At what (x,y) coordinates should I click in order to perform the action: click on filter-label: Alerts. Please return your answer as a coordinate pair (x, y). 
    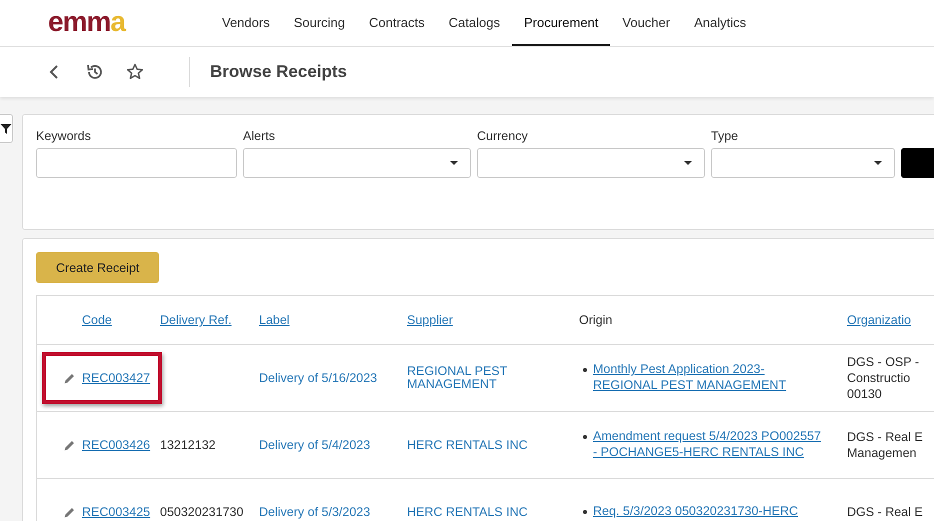
    Looking at the image, I should click on (259, 136).